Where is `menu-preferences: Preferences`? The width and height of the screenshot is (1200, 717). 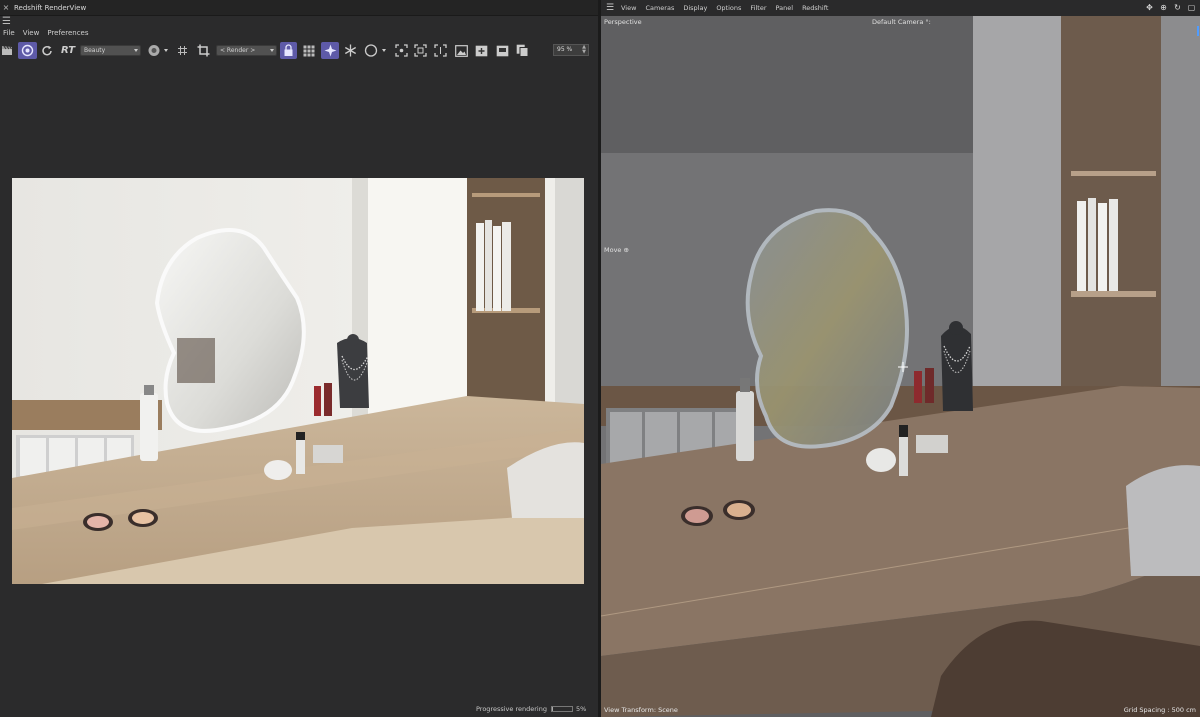 menu-preferences: Preferences is located at coordinates (67, 35).